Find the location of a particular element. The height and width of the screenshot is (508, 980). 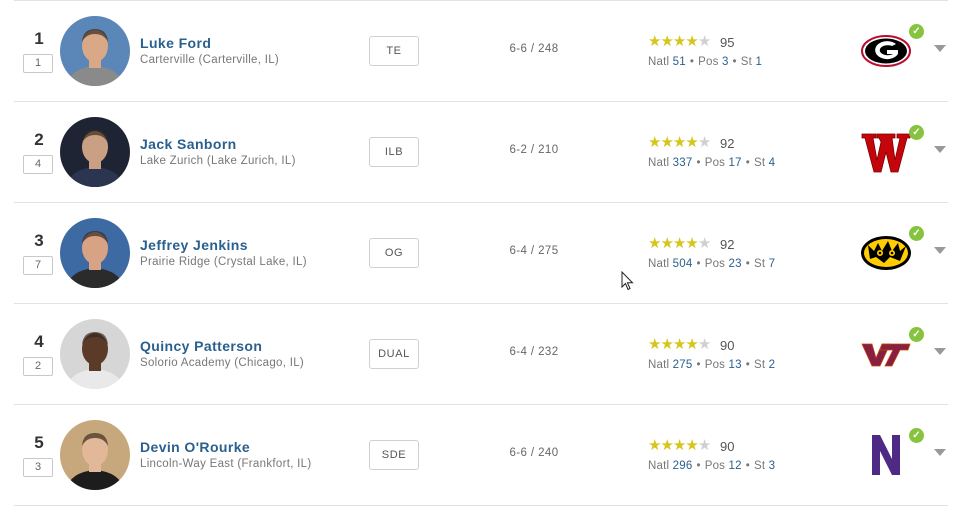

player-name-link: Luke Ford is located at coordinates (175, 43).